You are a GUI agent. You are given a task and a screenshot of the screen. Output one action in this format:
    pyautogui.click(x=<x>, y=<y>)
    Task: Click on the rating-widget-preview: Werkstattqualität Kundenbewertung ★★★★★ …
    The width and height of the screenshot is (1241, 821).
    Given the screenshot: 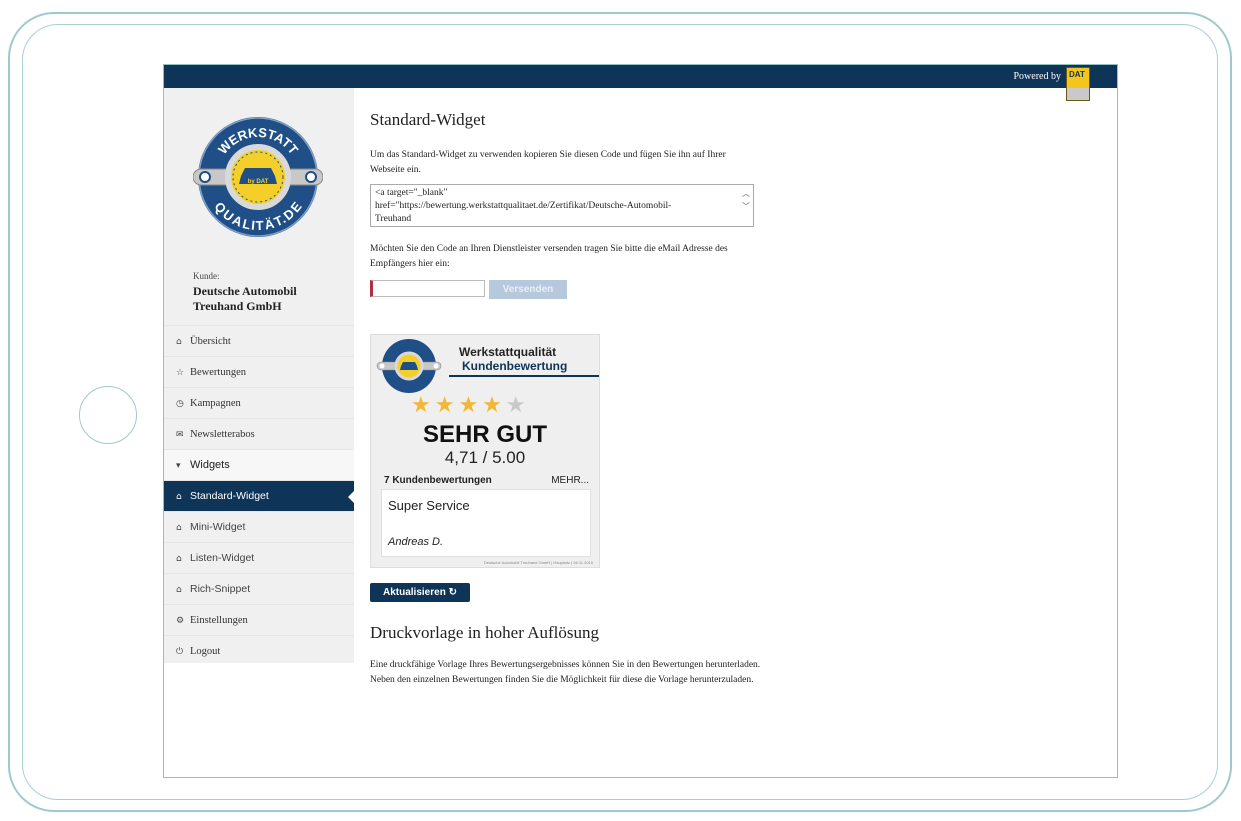 What is the action you would take?
    pyautogui.click(x=485, y=451)
    